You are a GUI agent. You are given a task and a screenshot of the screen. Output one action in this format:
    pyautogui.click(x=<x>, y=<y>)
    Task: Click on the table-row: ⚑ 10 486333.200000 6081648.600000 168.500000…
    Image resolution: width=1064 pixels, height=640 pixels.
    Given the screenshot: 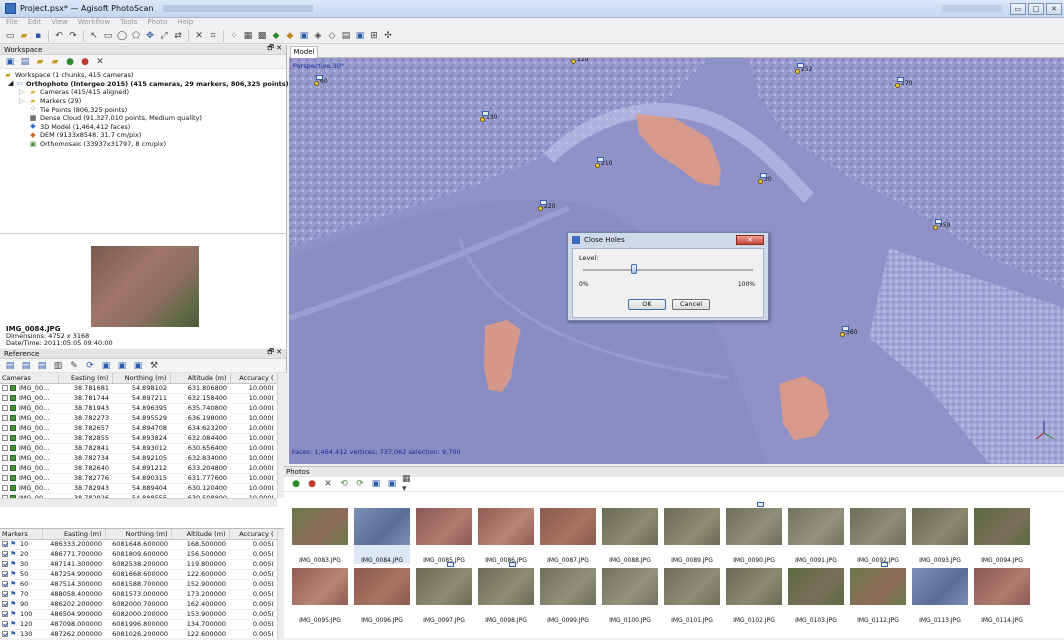 What is the action you would take?
    pyautogui.click(x=138, y=544)
    